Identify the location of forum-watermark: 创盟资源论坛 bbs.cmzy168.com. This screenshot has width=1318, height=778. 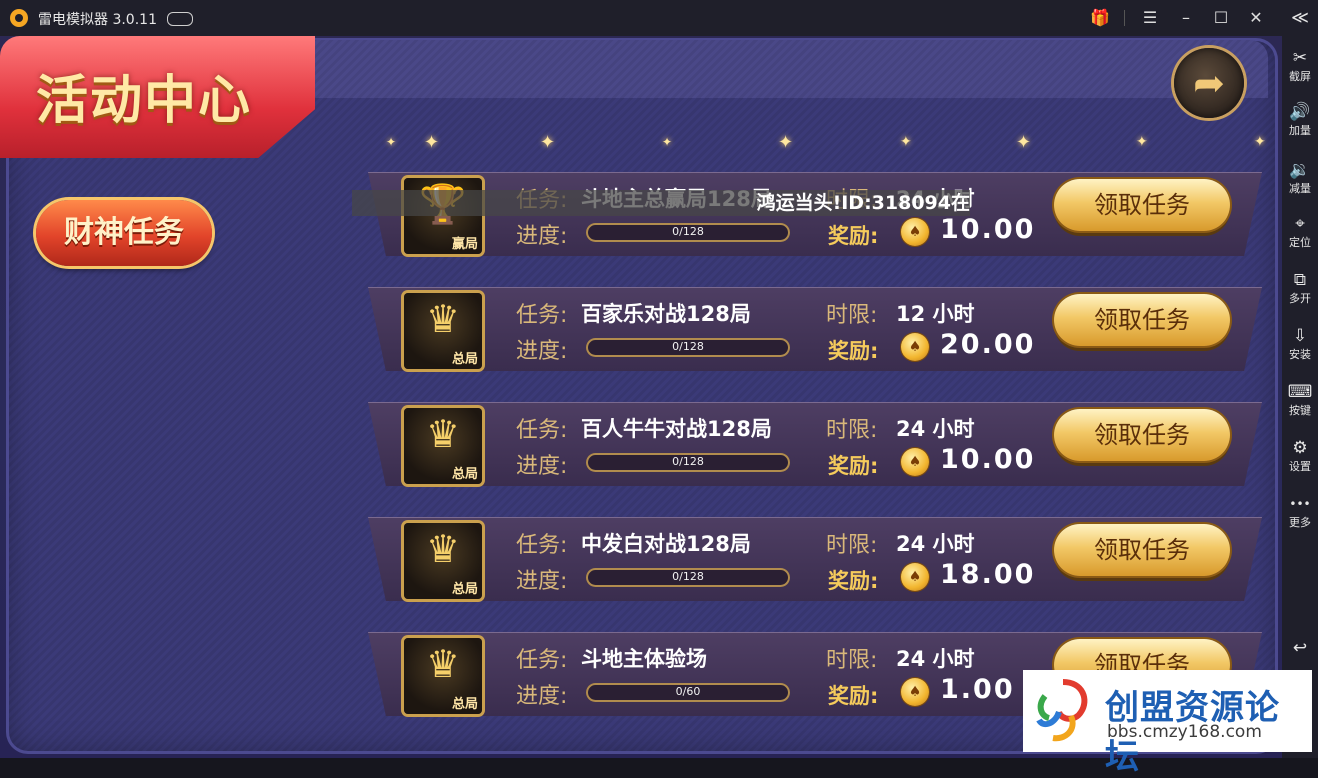
(1167, 723).